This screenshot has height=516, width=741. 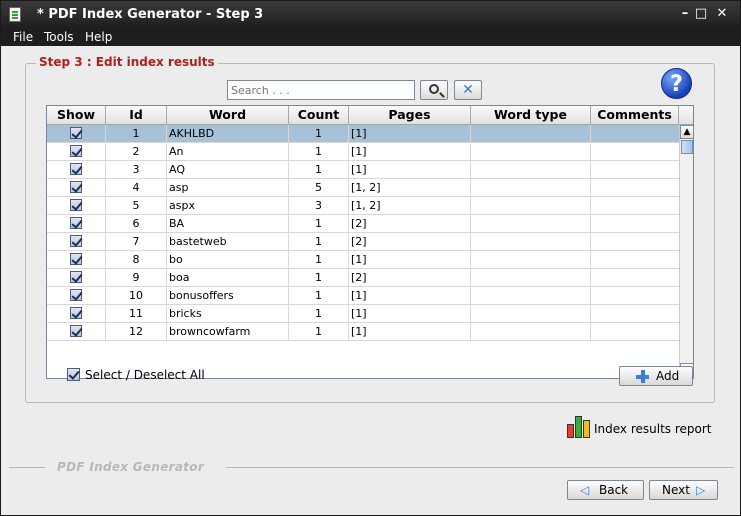 What do you see at coordinates (76, 115) in the screenshot?
I see `column-header-show: Show` at bounding box center [76, 115].